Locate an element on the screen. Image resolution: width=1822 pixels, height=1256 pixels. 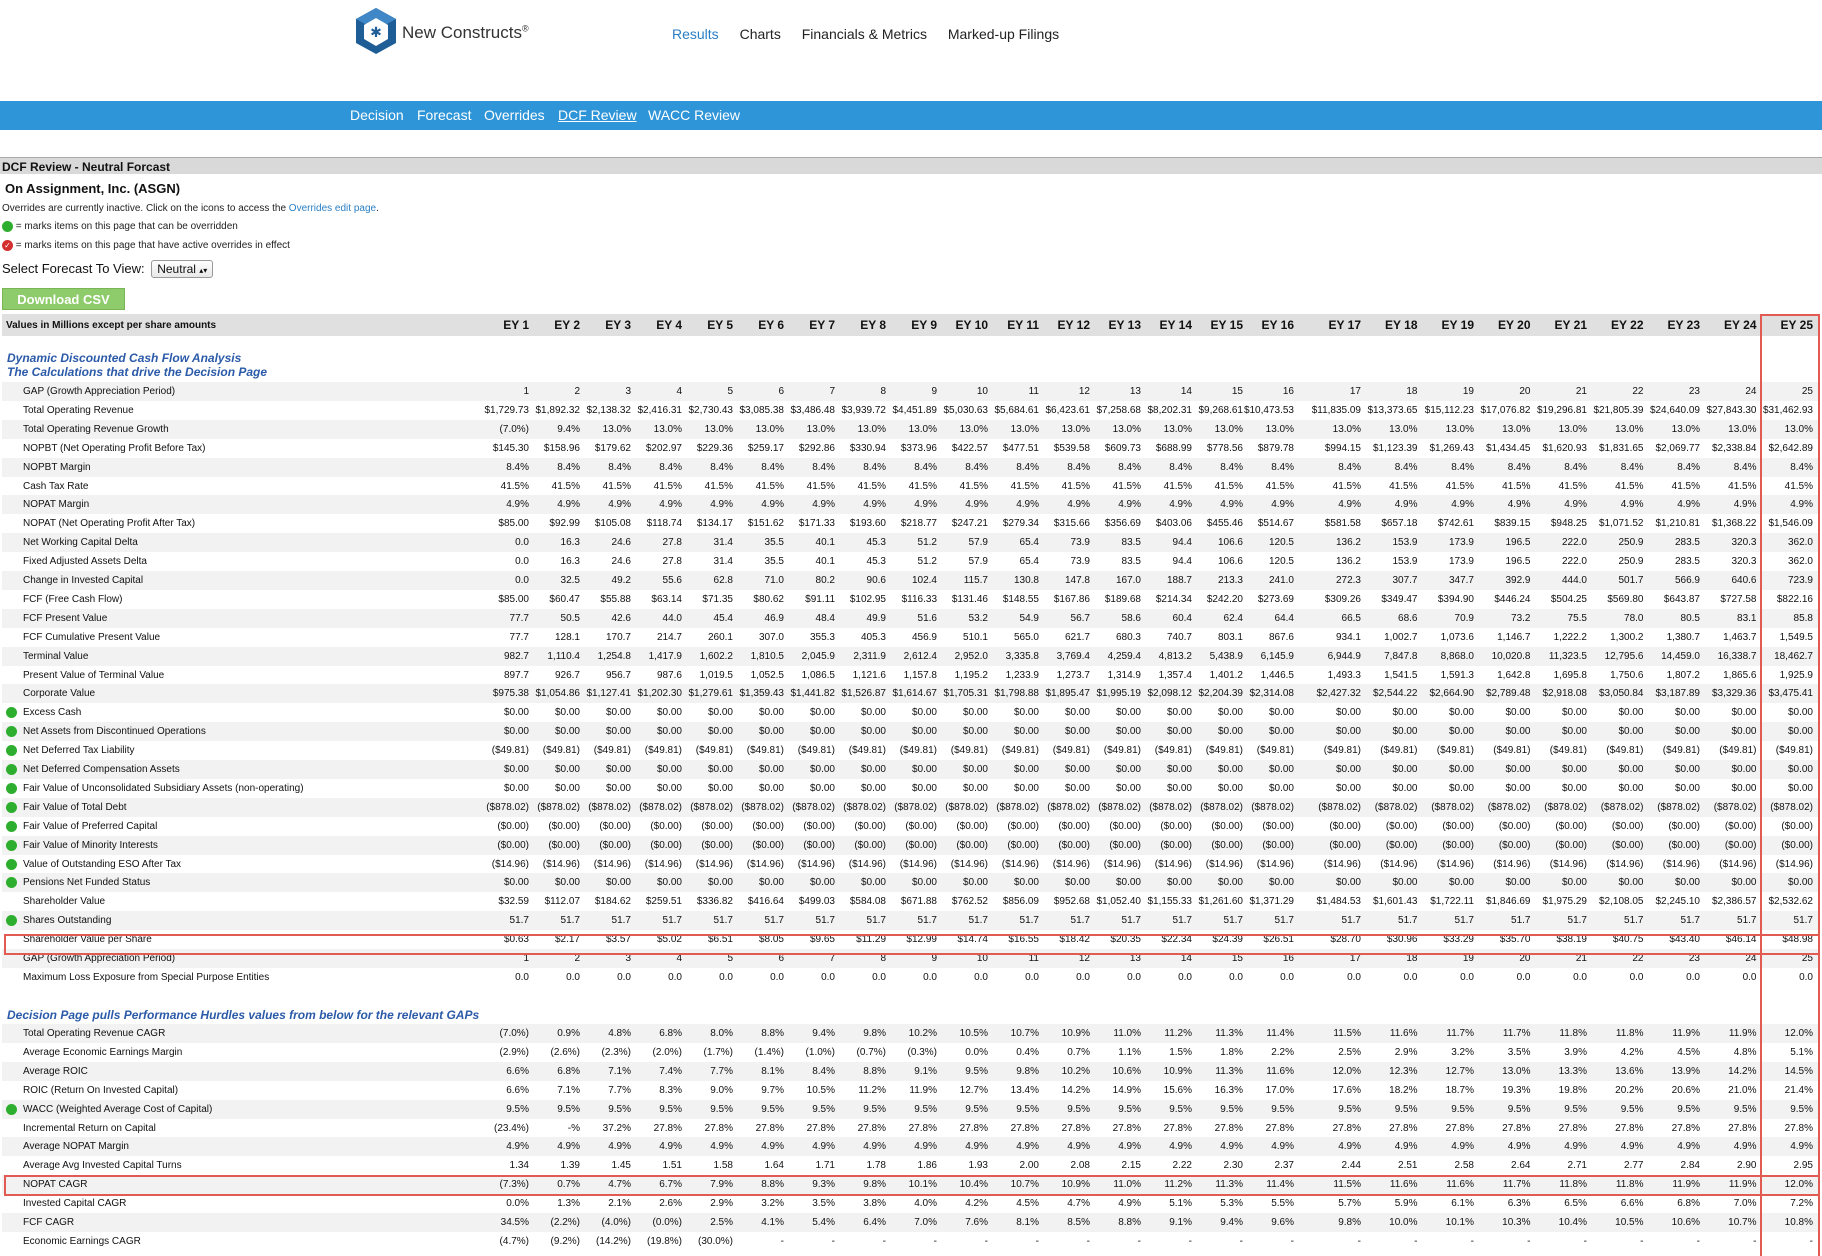
table-cell: 14.2% is located at coordinates (1742, 1071).